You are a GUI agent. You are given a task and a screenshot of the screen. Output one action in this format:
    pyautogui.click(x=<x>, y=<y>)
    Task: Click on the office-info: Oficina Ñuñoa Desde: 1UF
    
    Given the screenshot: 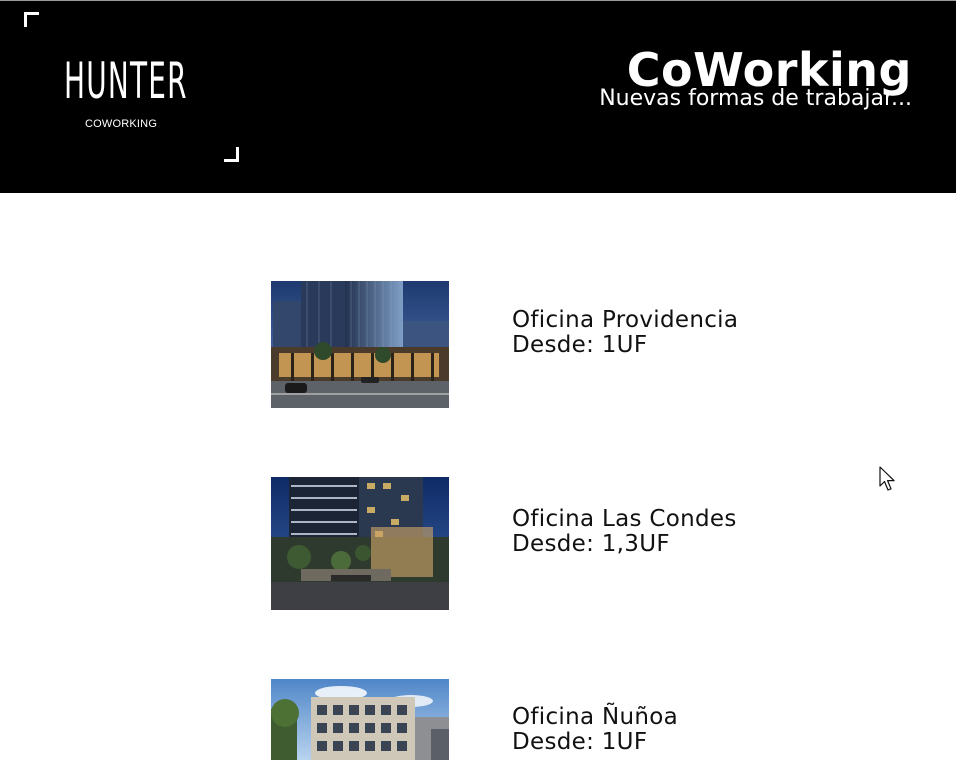 What is the action you would take?
    pyautogui.click(x=627, y=730)
    